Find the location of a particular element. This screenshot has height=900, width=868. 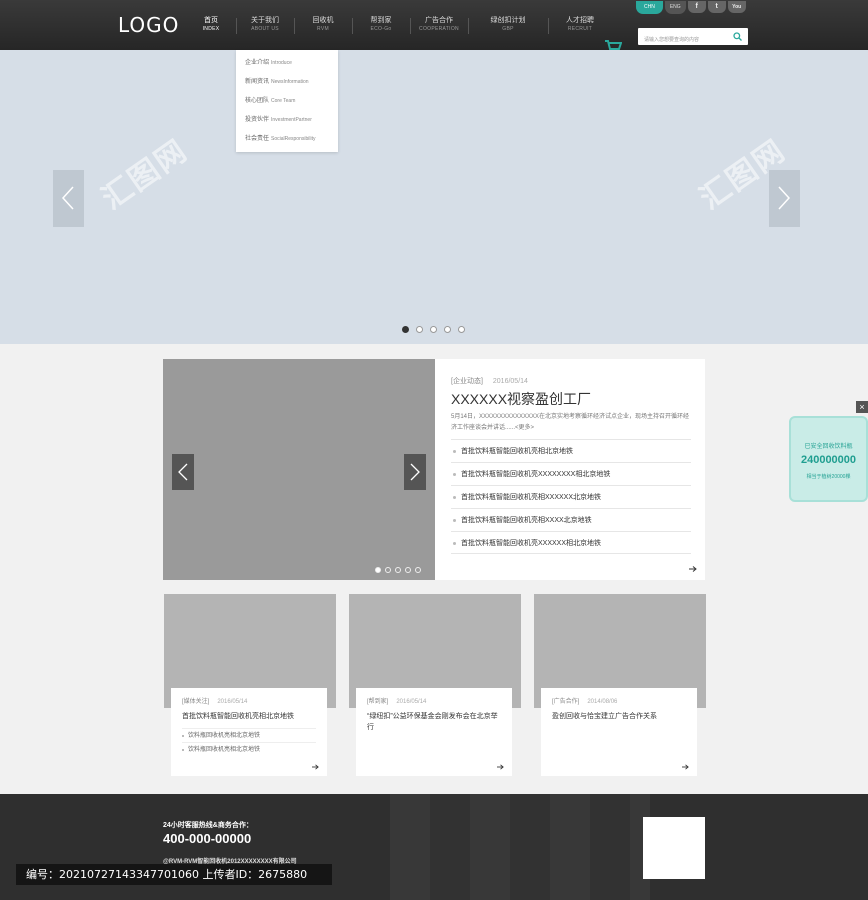

card-category: [帮到家] is located at coordinates (378, 702).